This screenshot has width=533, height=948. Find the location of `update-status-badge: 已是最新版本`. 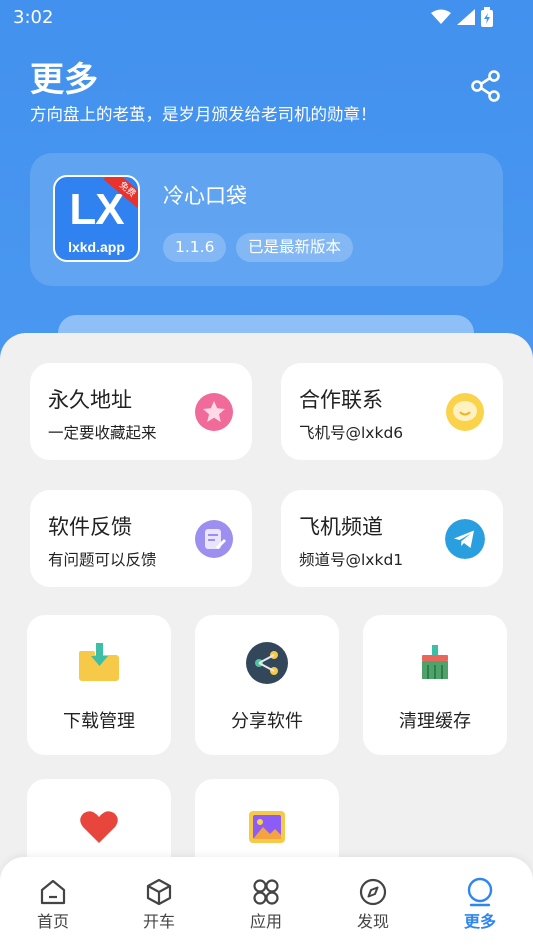

update-status-badge: 已是最新版本 is located at coordinates (295, 247).